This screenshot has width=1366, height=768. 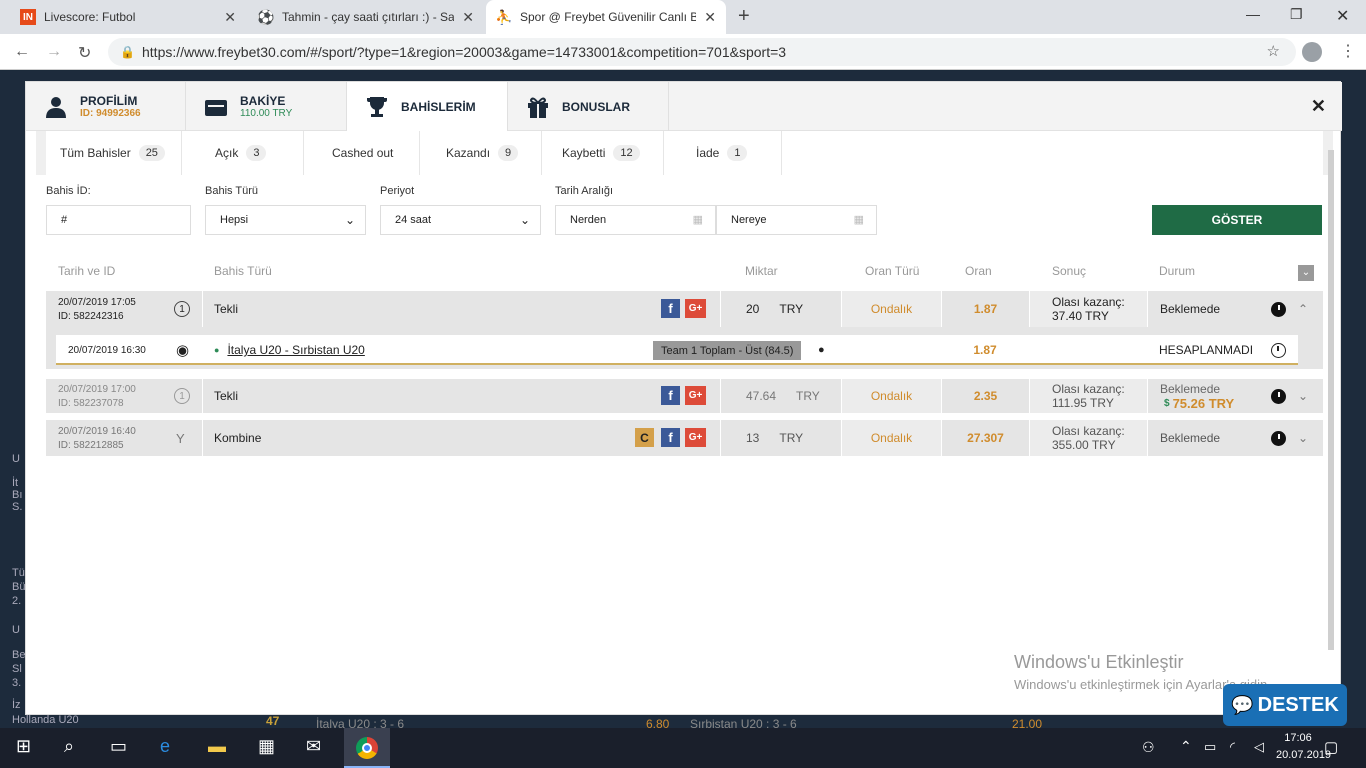 What do you see at coordinates (1348, 51) in the screenshot?
I see `more-menu-icon: ⋮` at bounding box center [1348, 51].